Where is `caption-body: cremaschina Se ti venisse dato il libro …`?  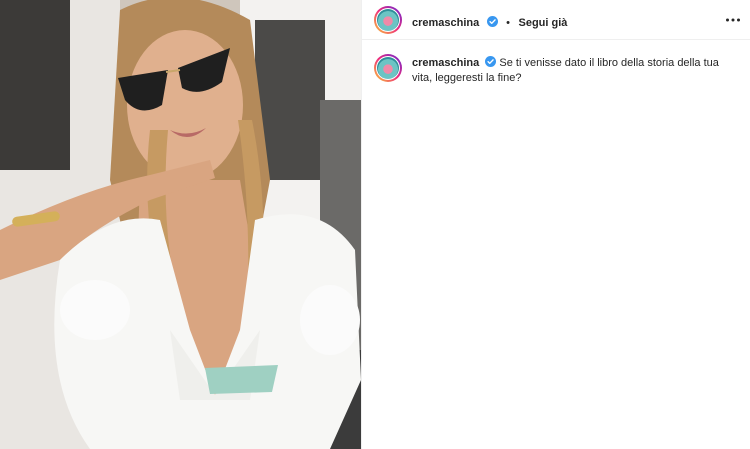
caption-body: cremaschina Se ti venisse dato il libro … is located at coordinates (573, 71).